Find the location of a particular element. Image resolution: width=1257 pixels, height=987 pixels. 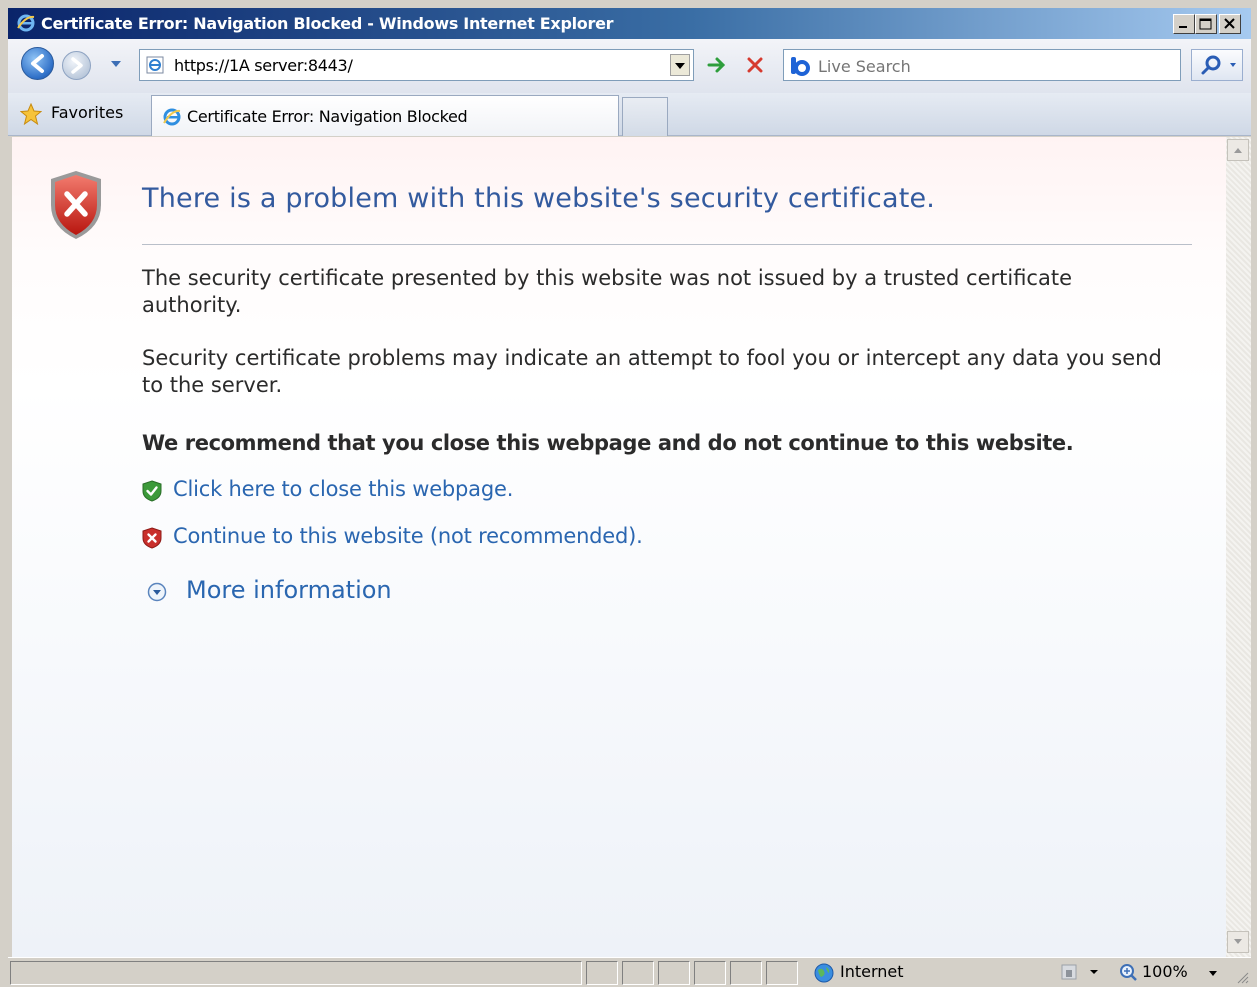

address-dropdown-button is located at coordinates (680, 65).